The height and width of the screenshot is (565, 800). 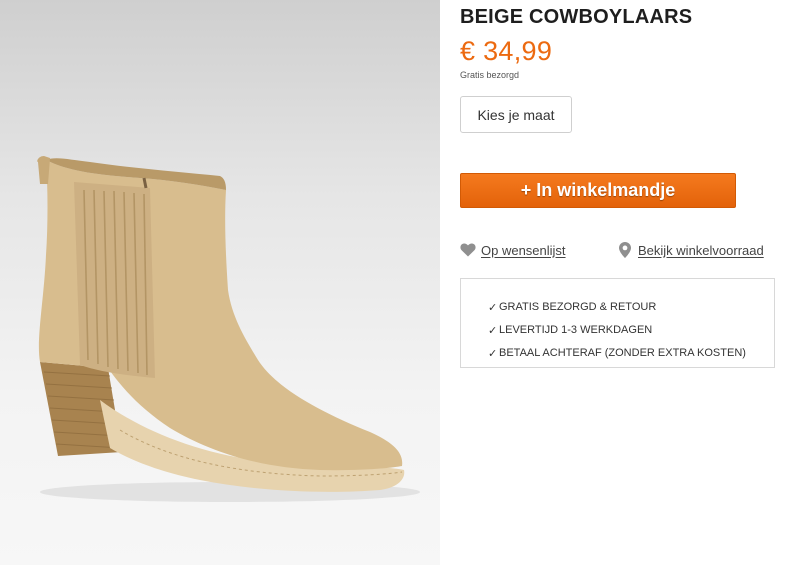 I want to click on add-to-cart-button: + In winkelmandje, so click(x=598, y=190).